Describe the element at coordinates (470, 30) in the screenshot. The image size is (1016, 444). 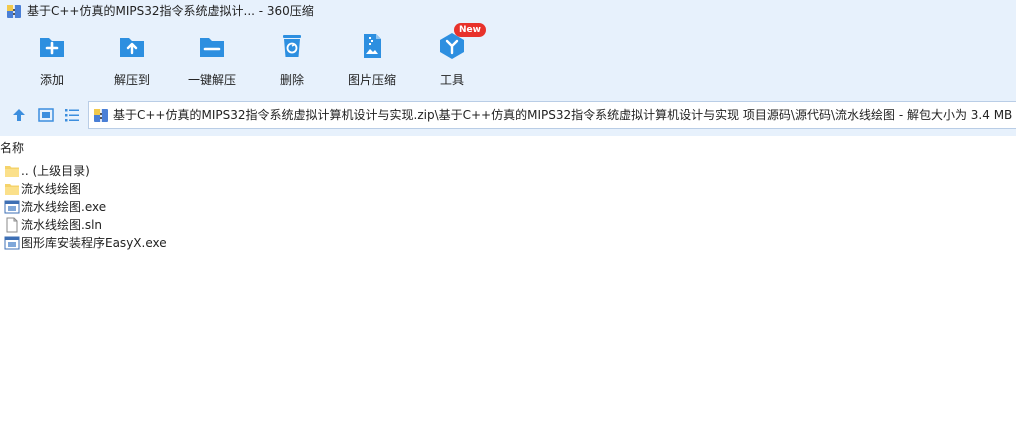
I see `new-badge: New` at that location.